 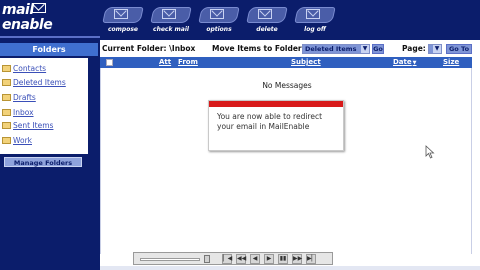 What do you see at coordinates (287, 85) in the screenshot?
I see `empty-message-text: No Messages` at bounding box center [287, 85].